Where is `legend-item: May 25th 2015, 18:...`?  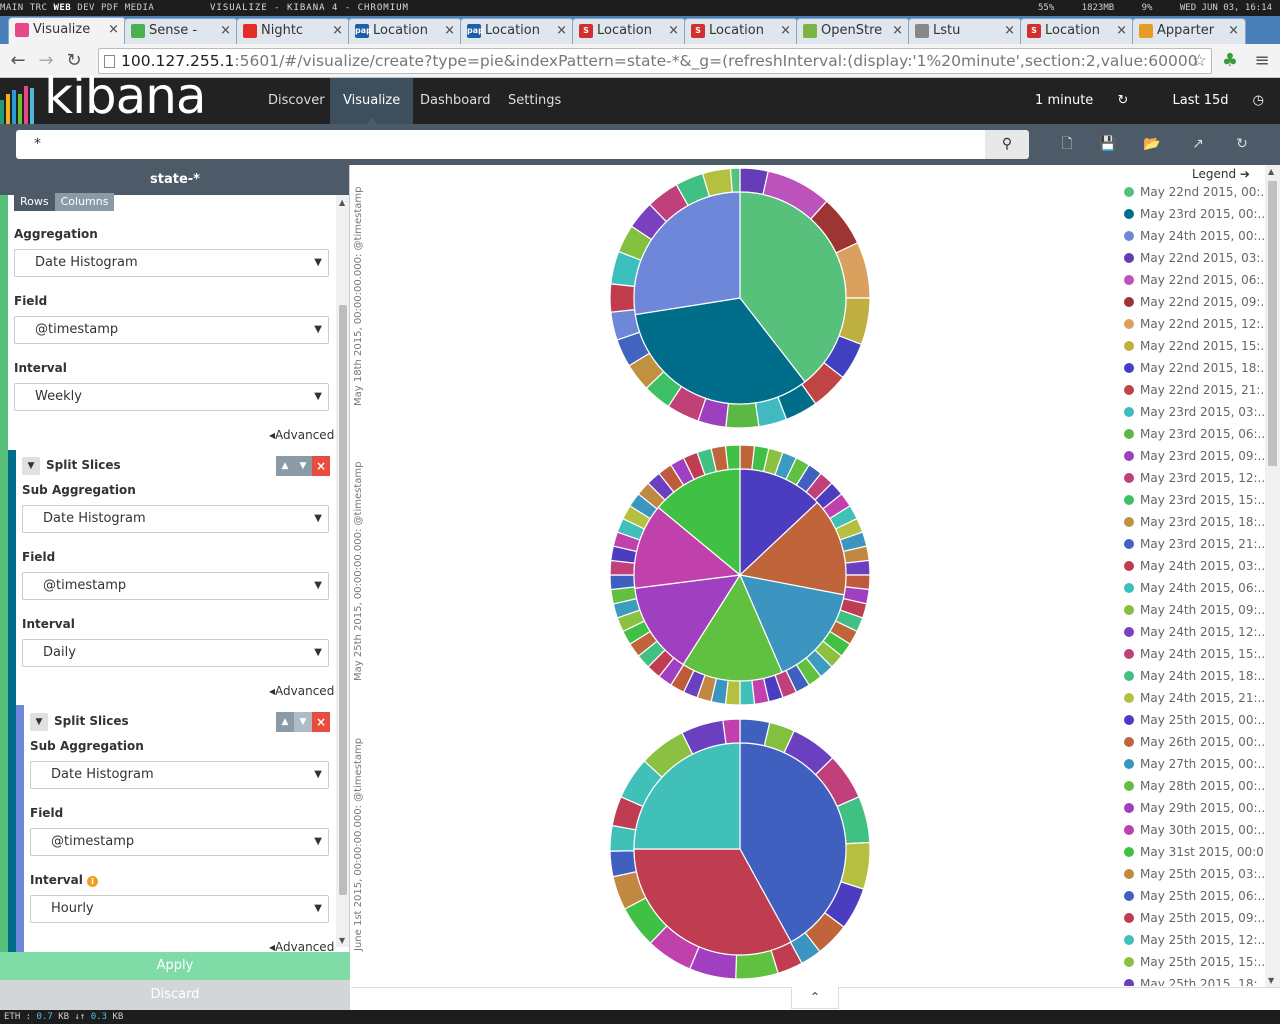 legend-item: May 25th 2015, 18:... is located at coordinates (1193, 979).